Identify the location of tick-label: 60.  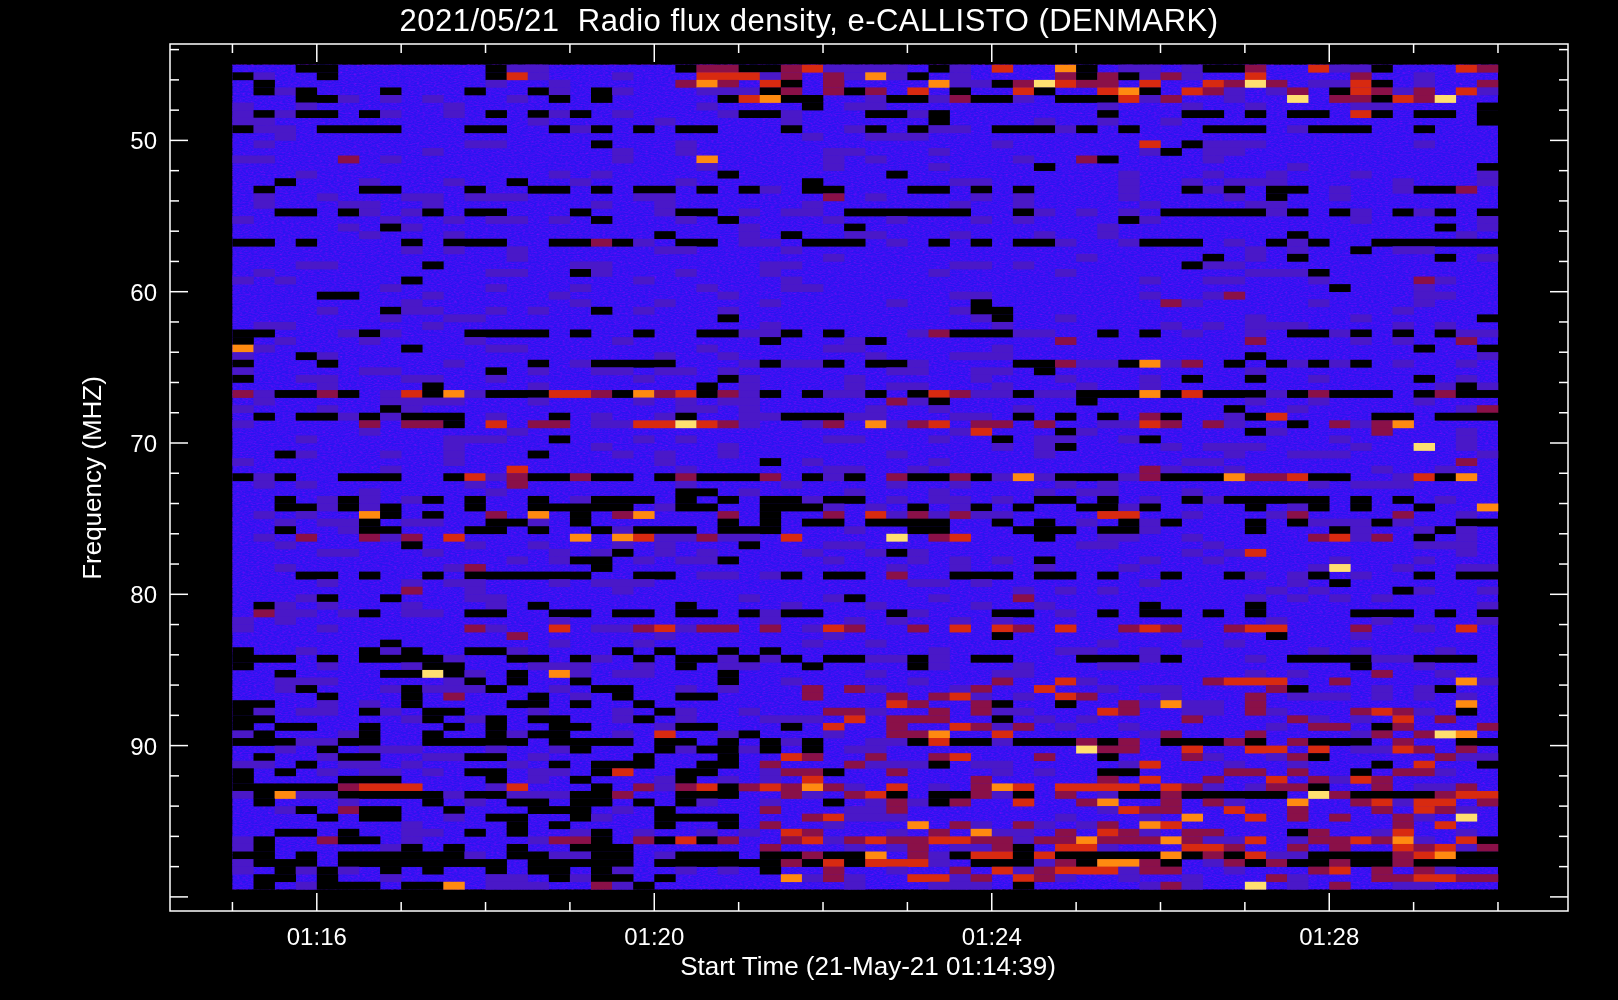
(143, 292).